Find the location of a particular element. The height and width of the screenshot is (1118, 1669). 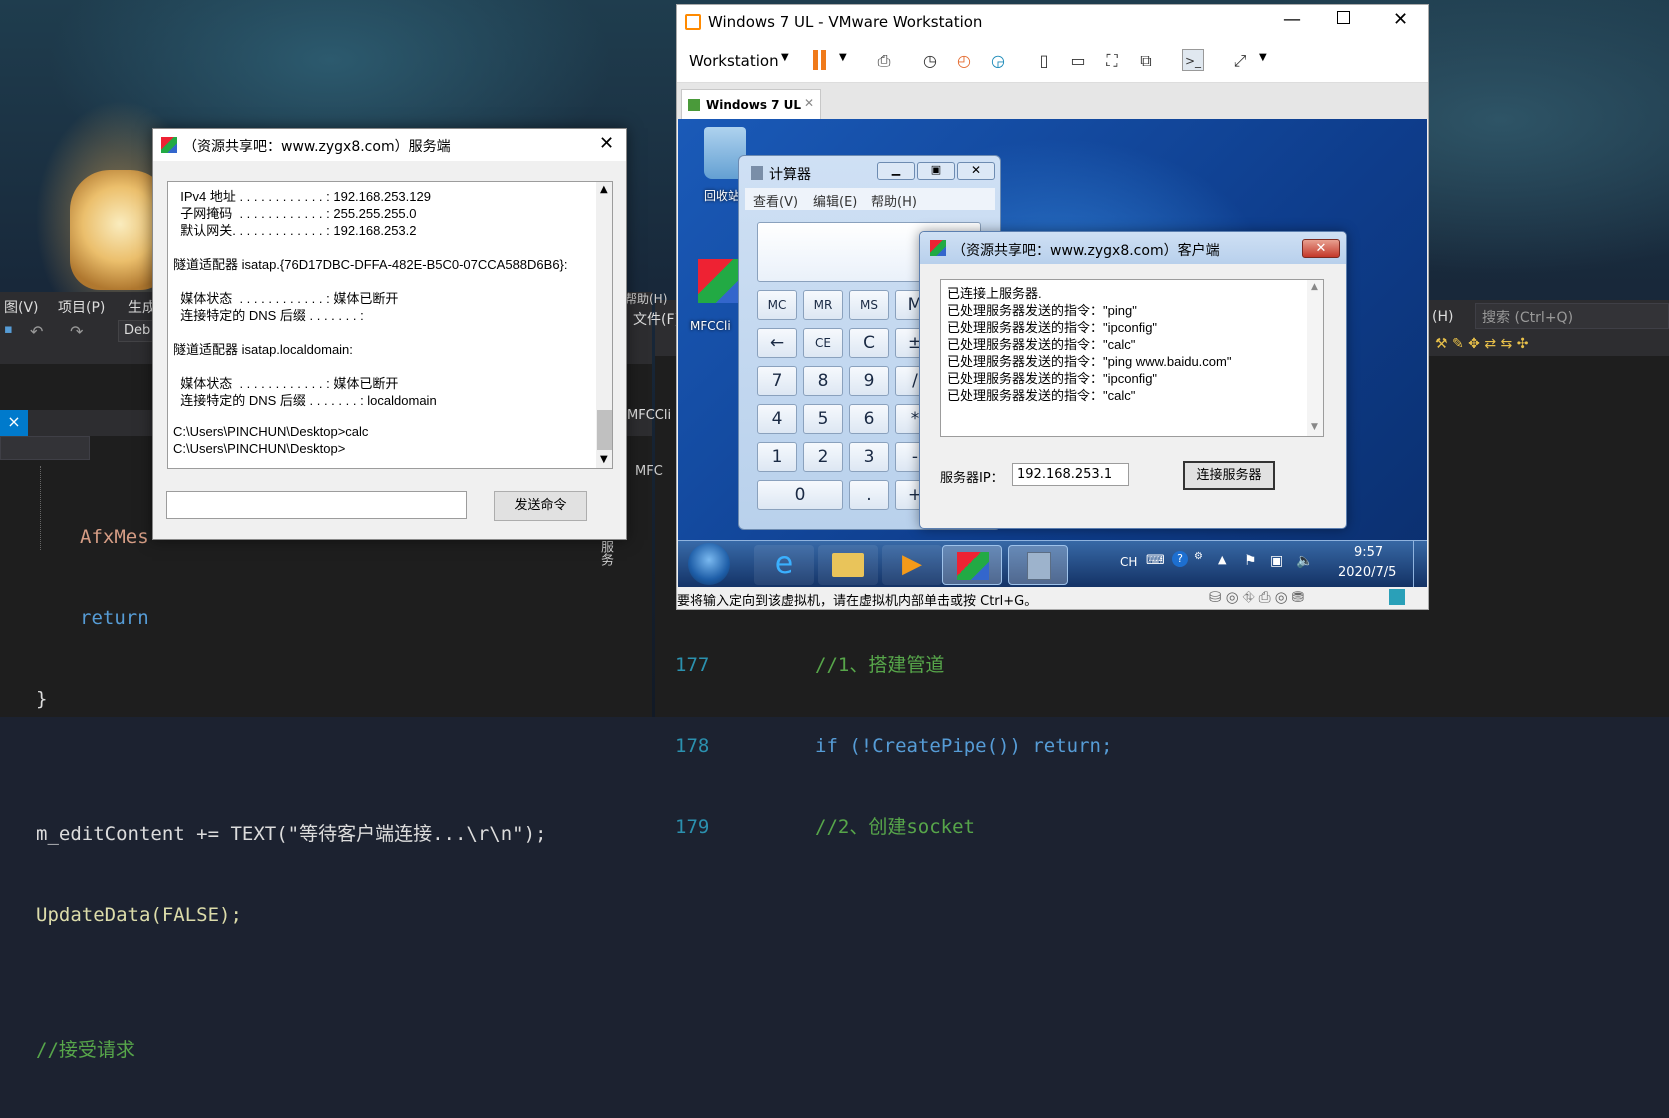

undo-icon: ↶ is located at coordinates (36, 331).